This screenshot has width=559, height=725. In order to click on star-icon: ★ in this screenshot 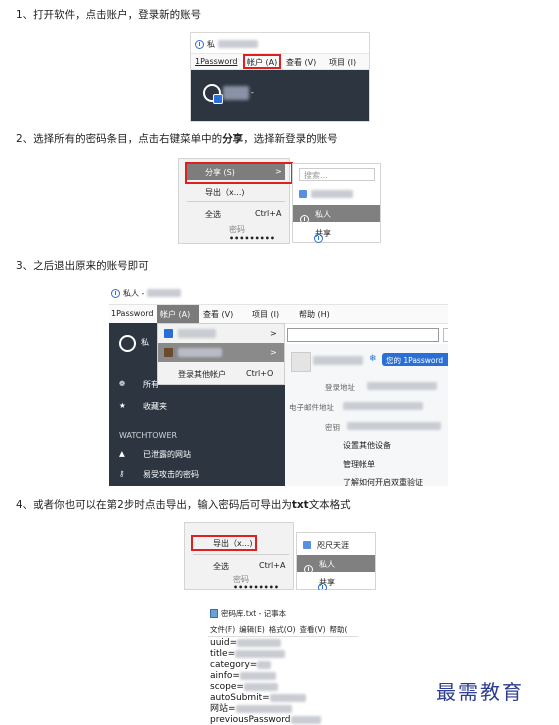, I will do `click(122, 405)`.